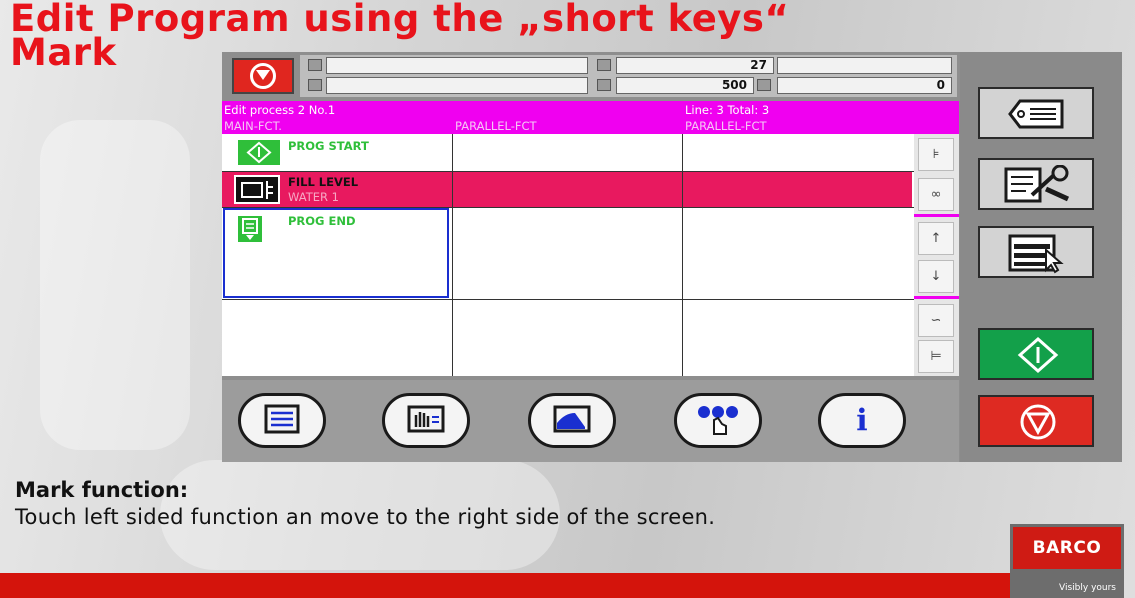 The width and height of the screenshot is (1135, 598). I want to click on scroll-link-button: ∞, so click(936, 194).